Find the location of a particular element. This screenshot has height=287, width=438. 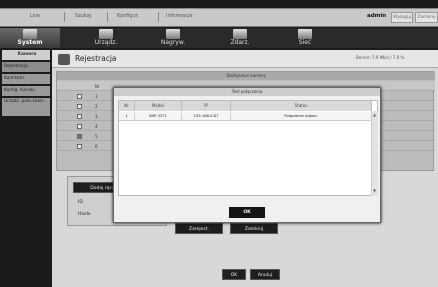

menu-konfigur: Konfigur. is located at coordinates (128, 16).